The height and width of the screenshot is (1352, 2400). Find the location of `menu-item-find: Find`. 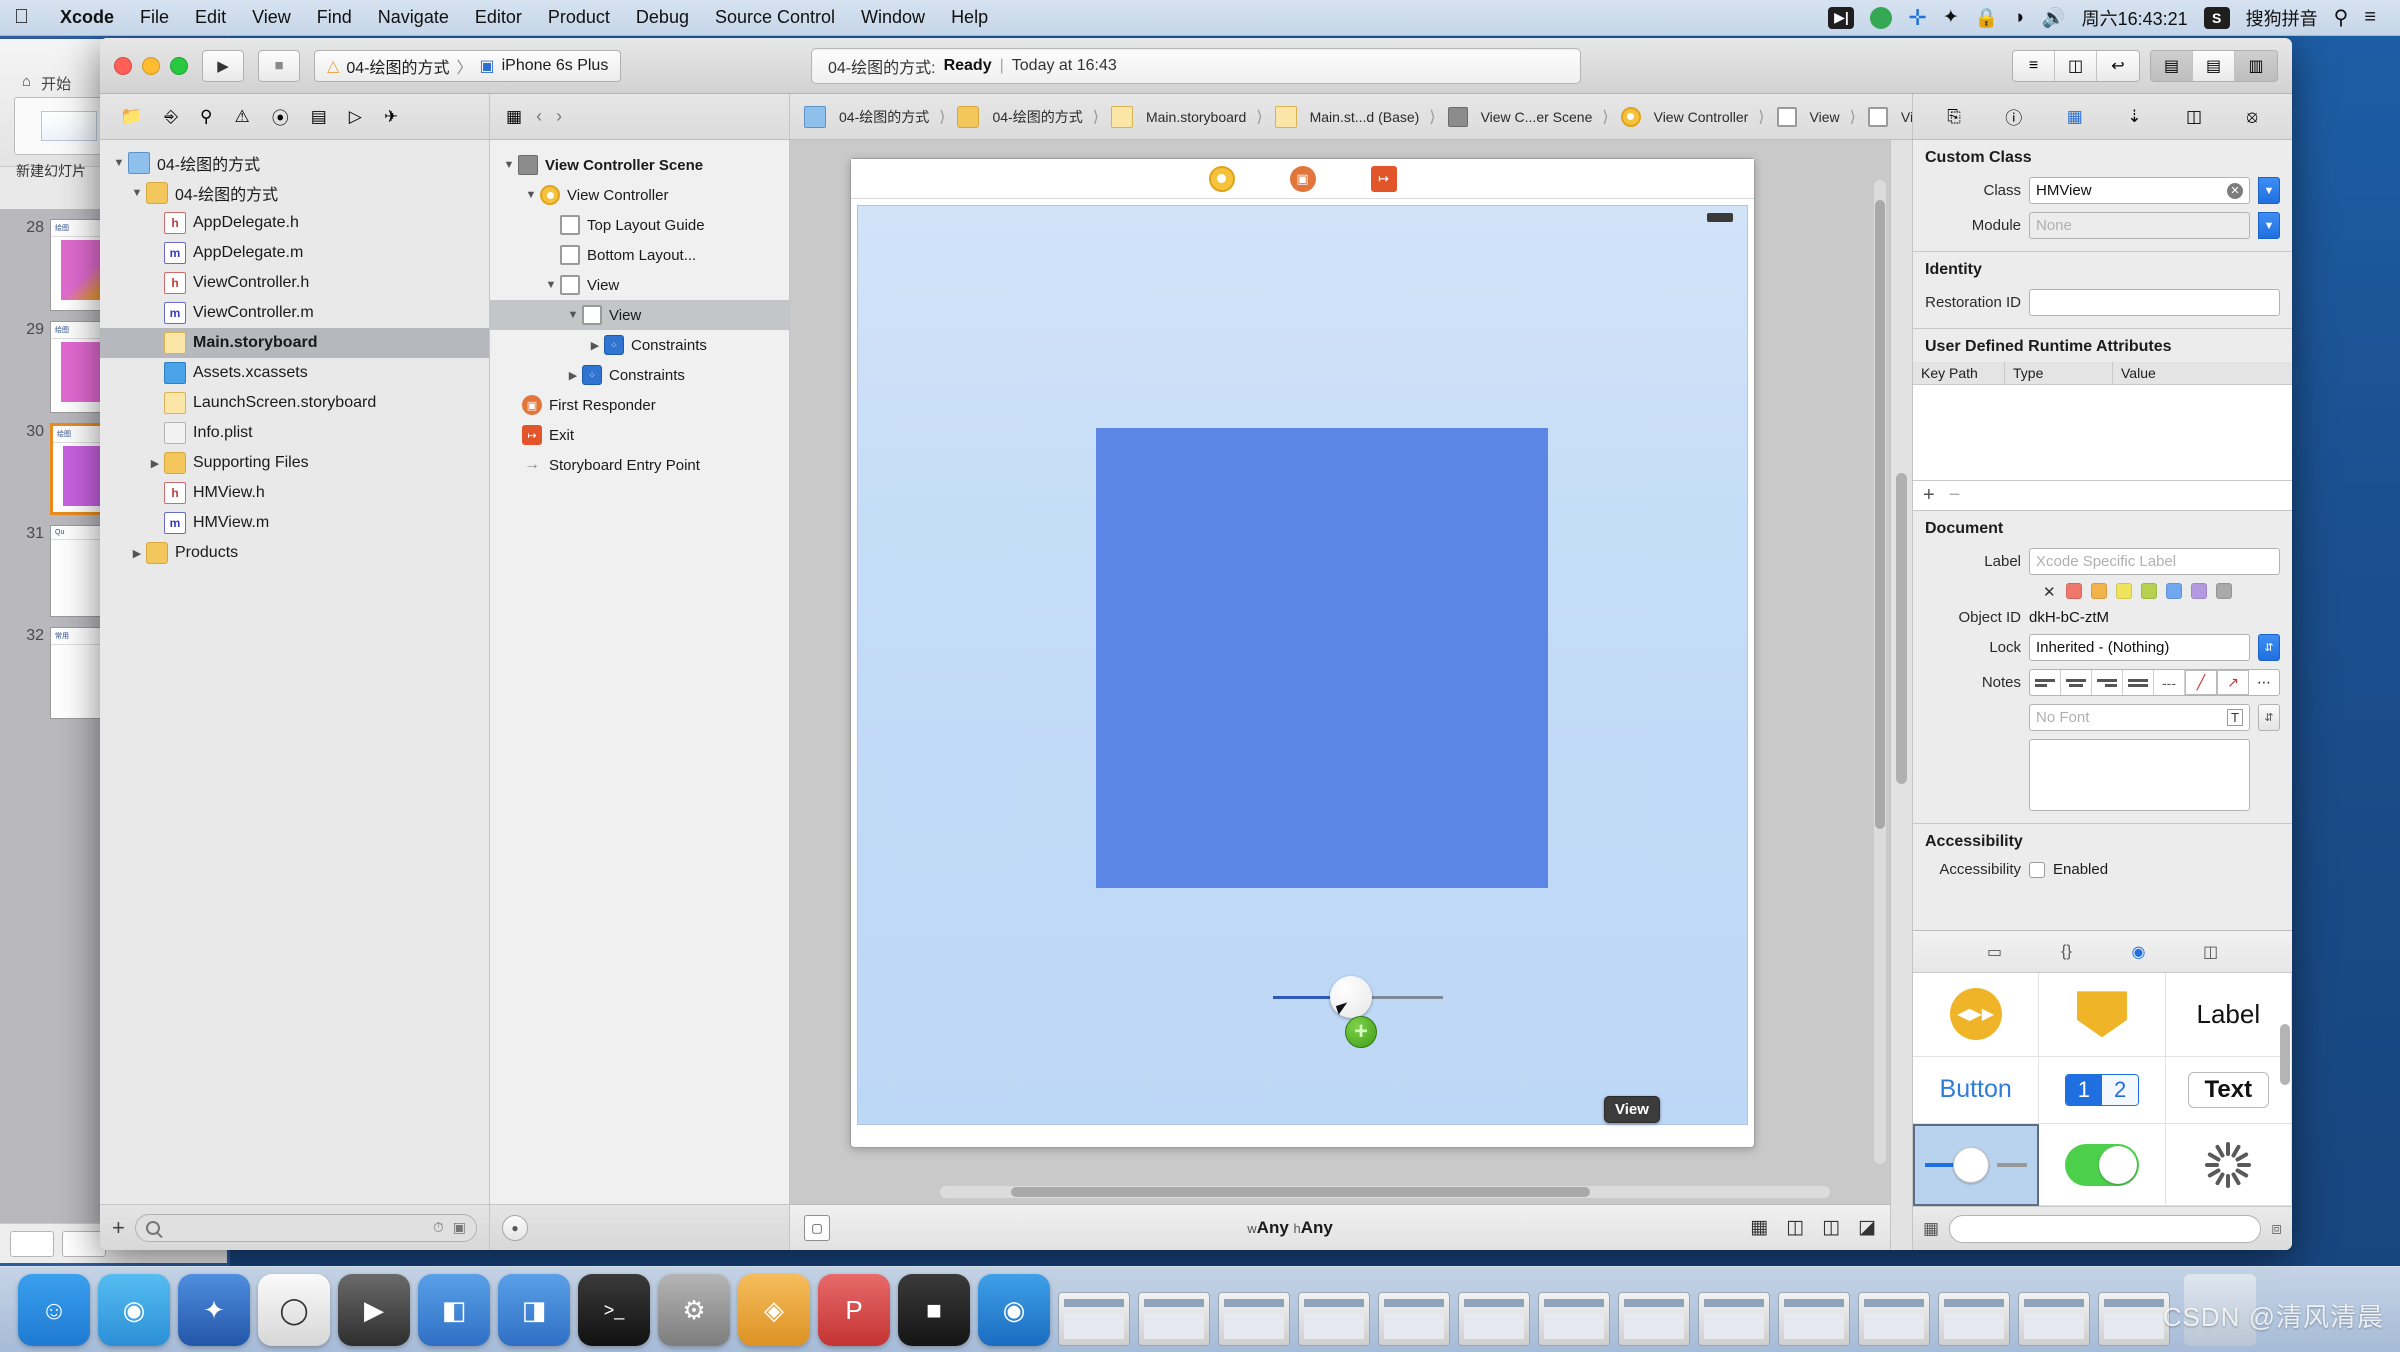

menu-item-find: Find is located at coordinates (334, 17).